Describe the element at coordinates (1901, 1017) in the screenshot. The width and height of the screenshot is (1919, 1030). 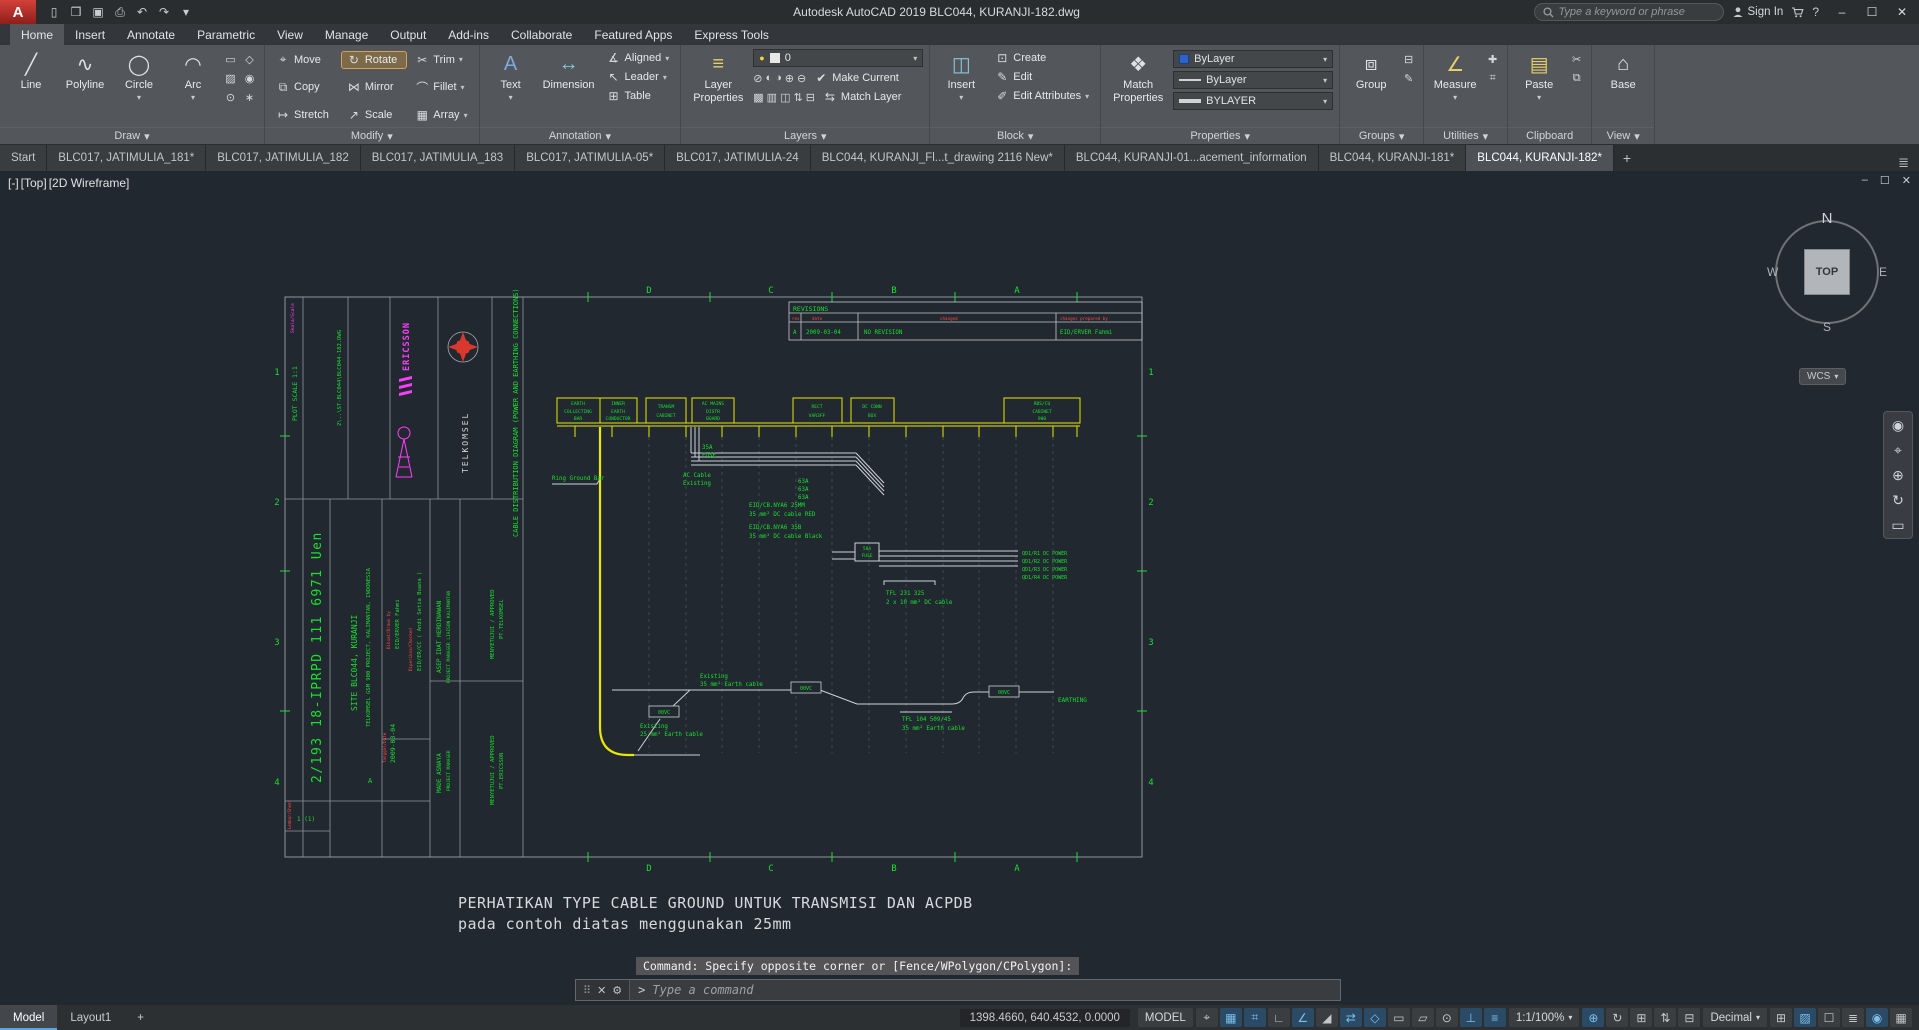
I see `display-options-icon: ▦` at that location.